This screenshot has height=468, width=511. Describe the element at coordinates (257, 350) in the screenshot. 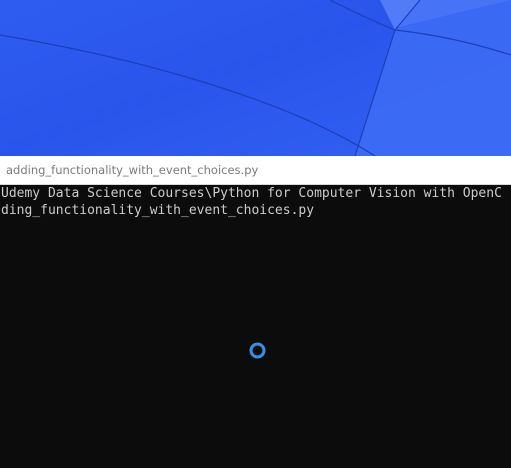

I see `busy-spinner-icon` at that location.